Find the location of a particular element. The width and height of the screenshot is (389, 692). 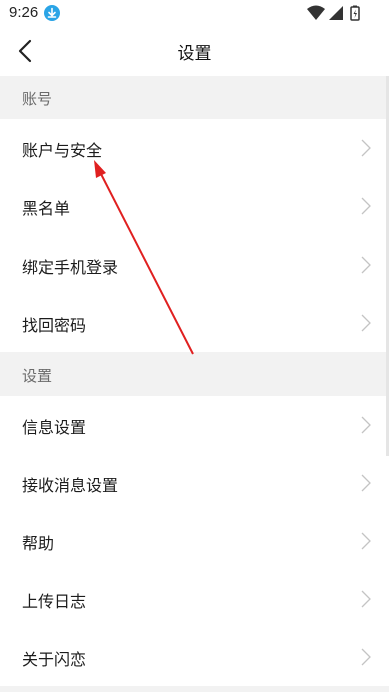

signal-icon is located at coordinates (336, 13).